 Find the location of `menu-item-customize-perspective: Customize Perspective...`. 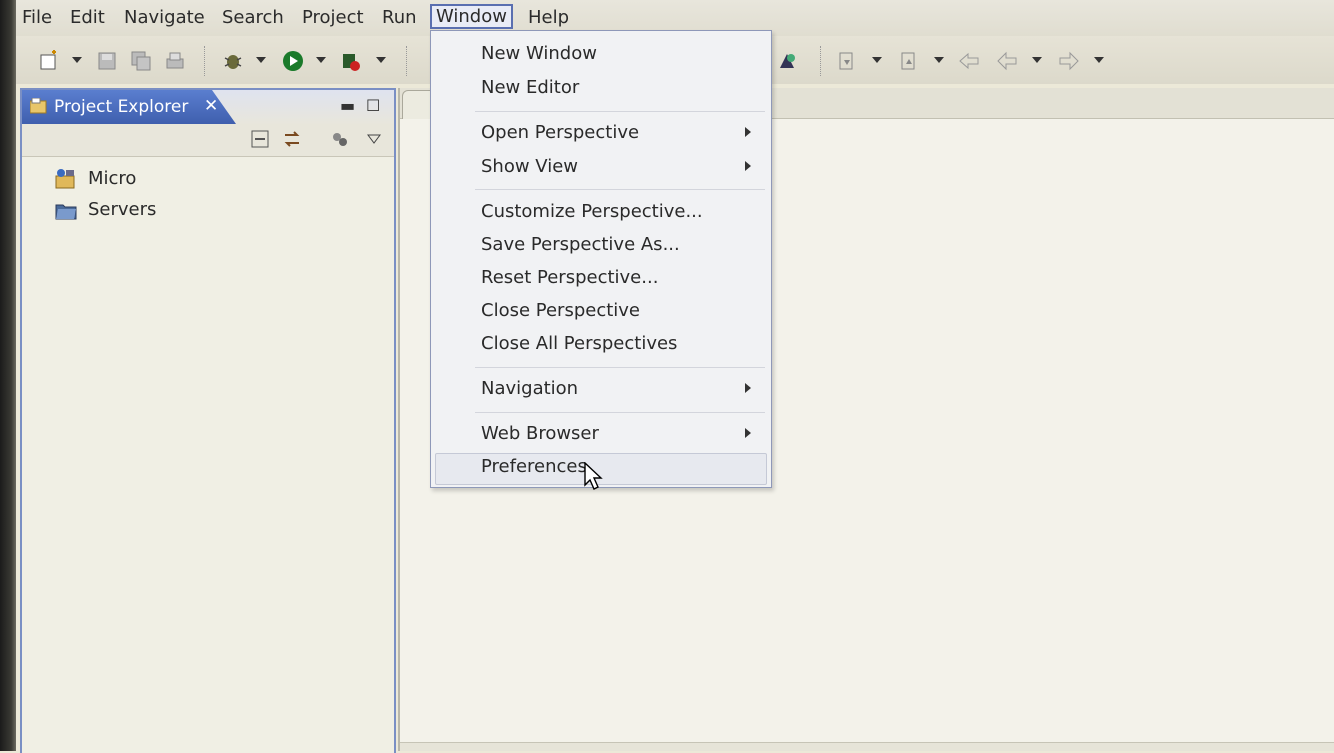

menu-item-customize-perspective: Customize Perspective... is located at coordinates (592, 211).